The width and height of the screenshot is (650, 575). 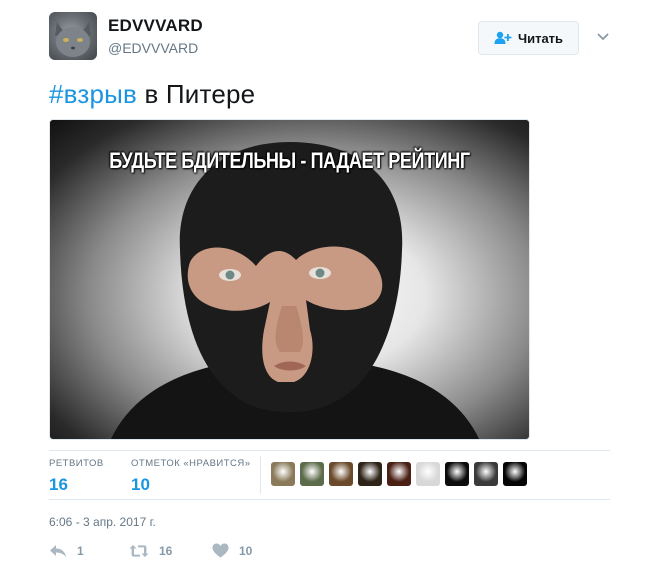 What do you see at coordinates (196, 94) in the screenshot?
I see `tweet-text-rest: в Питере` at bounding box center [196, 94].